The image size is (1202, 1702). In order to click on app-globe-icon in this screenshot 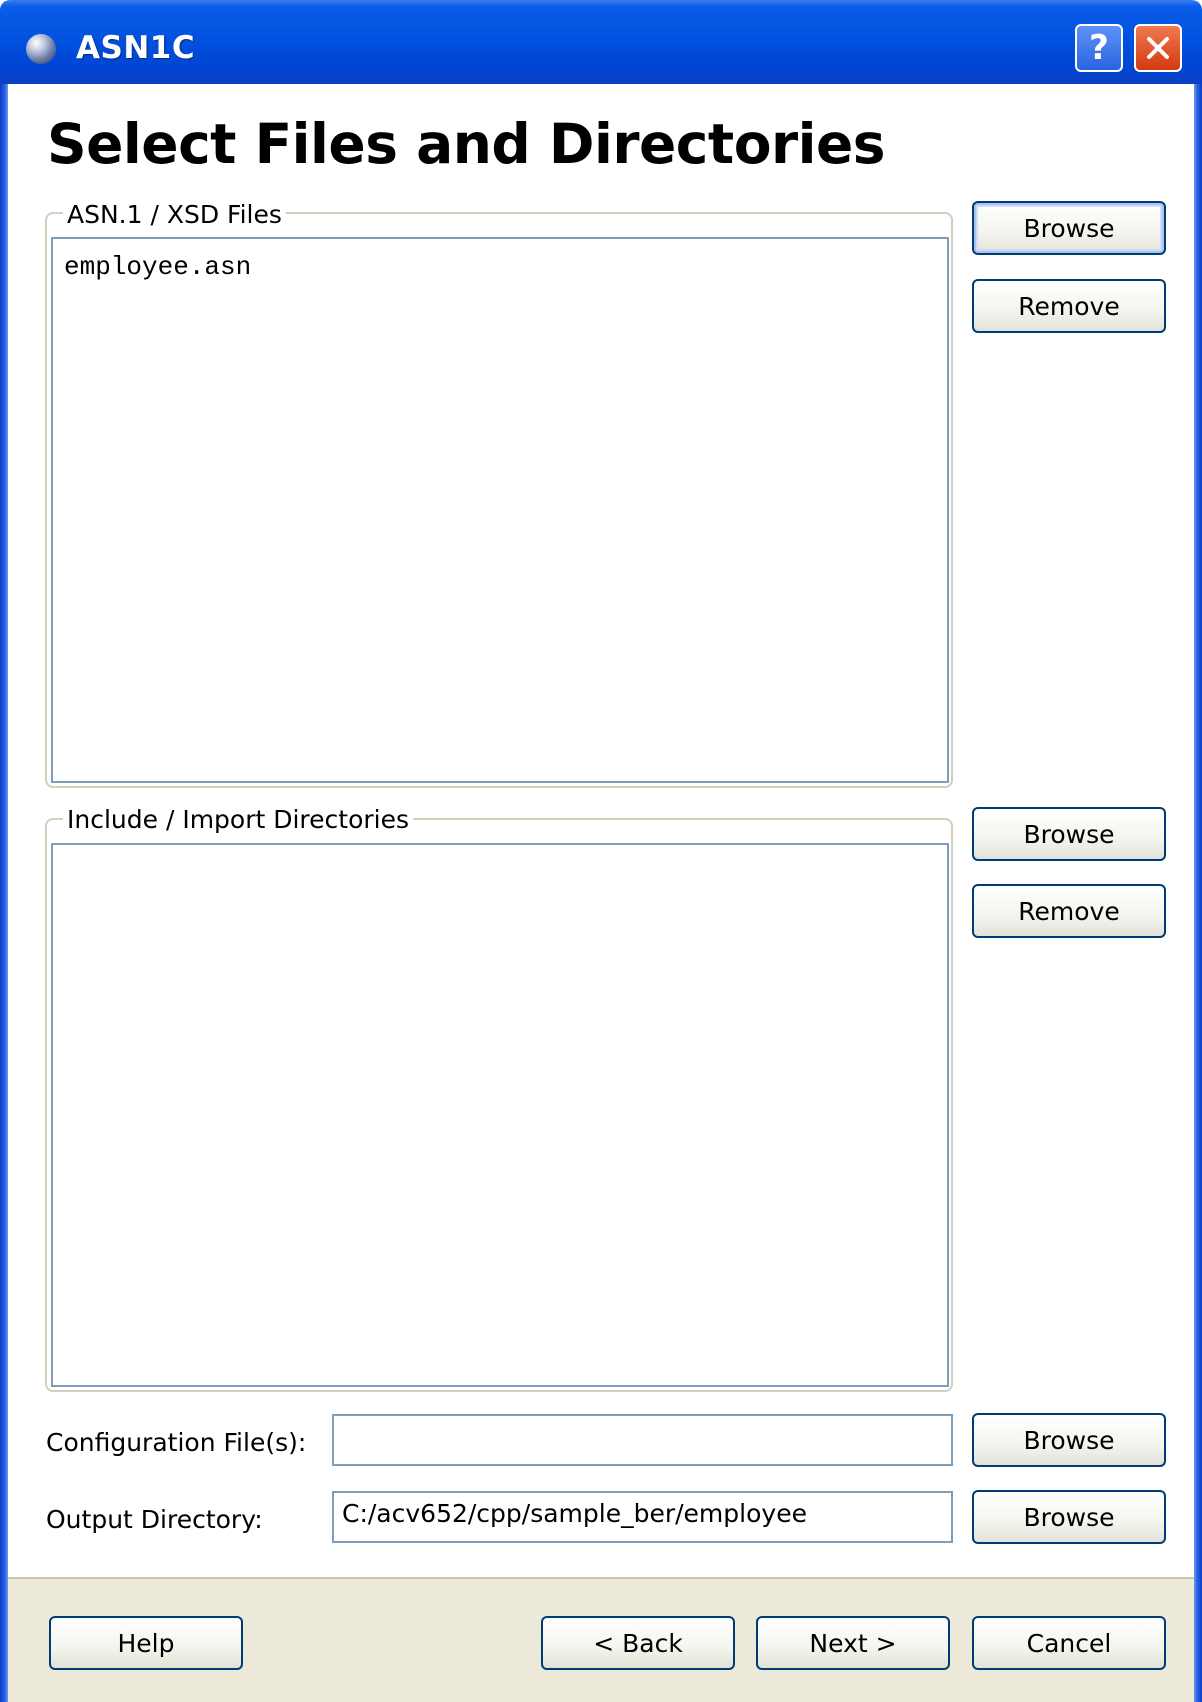, I will do `click(41, 49)`.